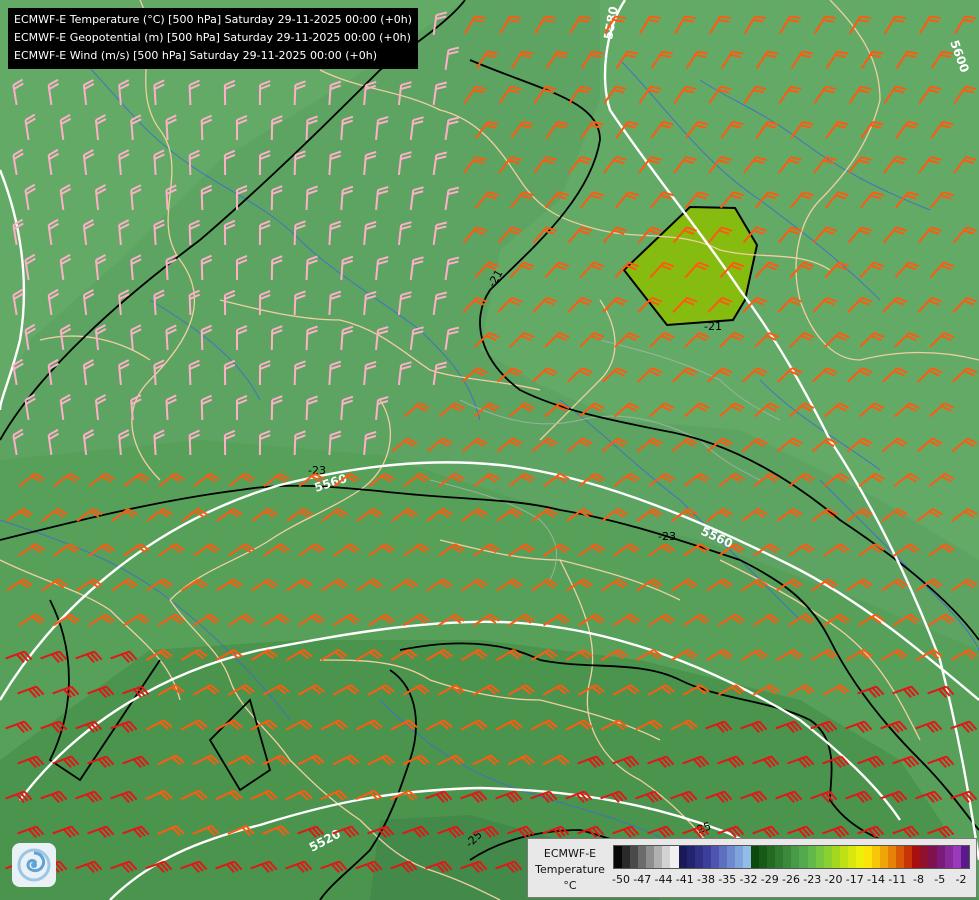 The image size is (979, 900). What do you see at coordinates (833, 879) in the screenshot?
I see `legend-tick: -20` at bounding box center [833, 879].